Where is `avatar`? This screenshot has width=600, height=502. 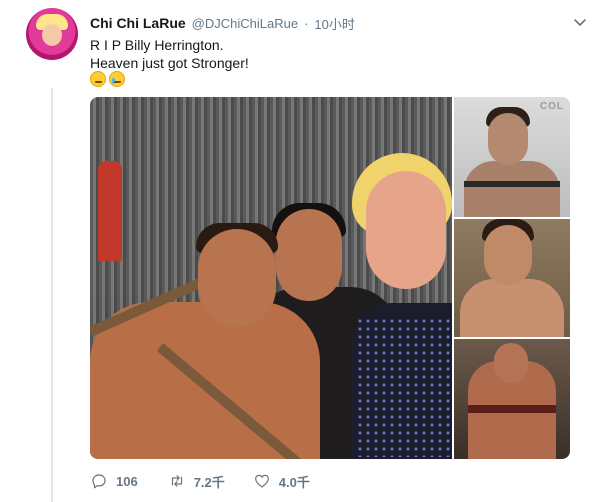
avatar is located at coordinates (52, 34).